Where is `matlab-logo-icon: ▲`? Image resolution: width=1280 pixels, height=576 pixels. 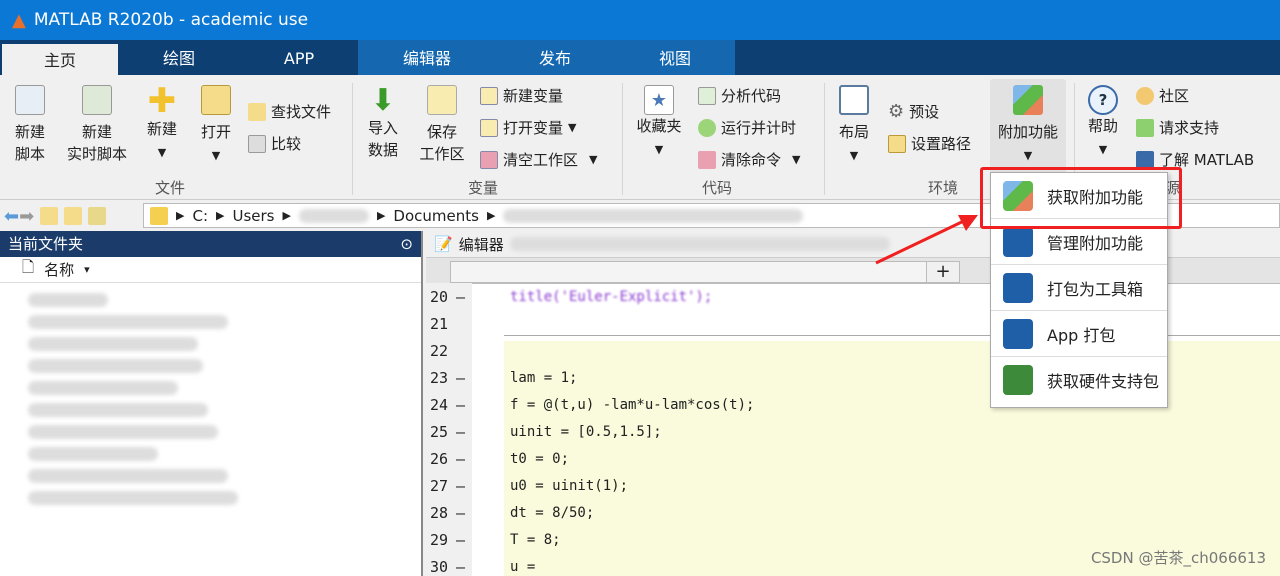
matlab-logo-icon: ▲ is located at coordinates (19, 20).